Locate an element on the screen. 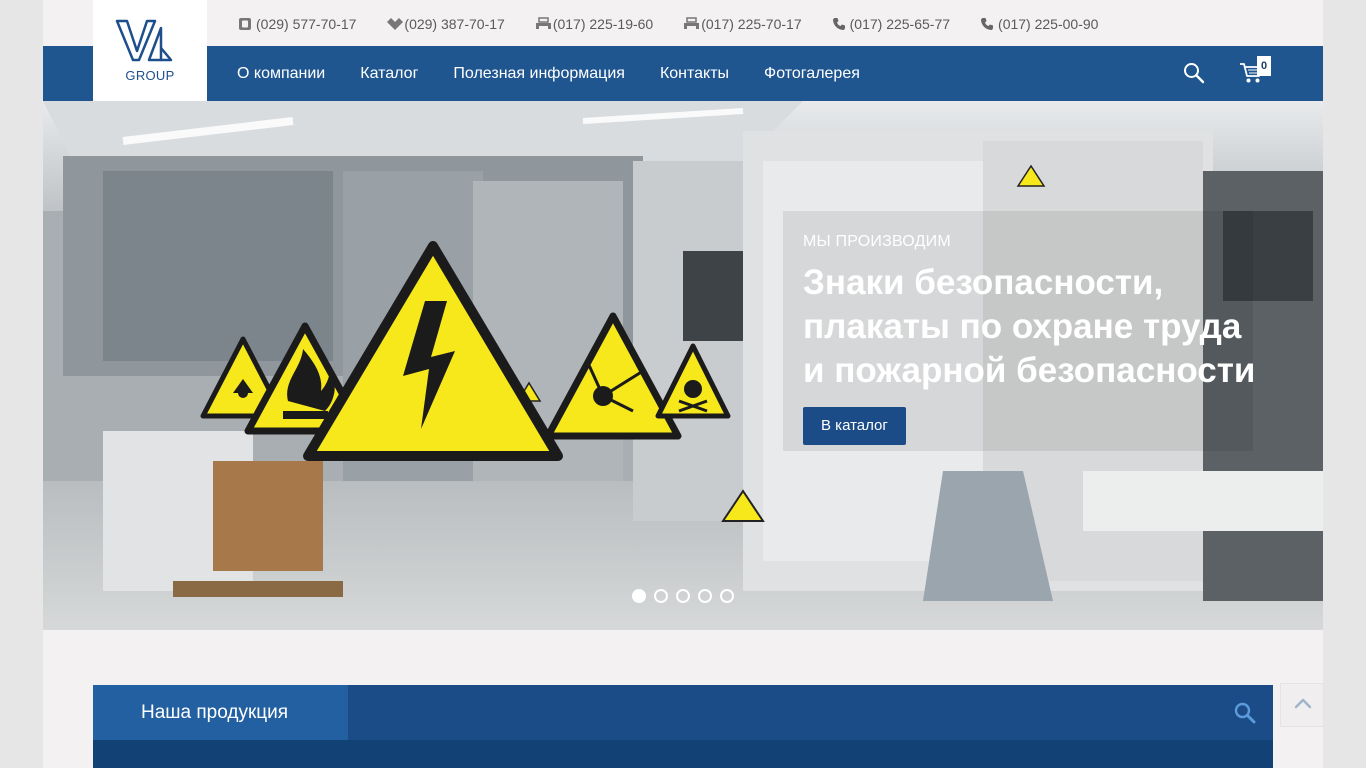 This screenshot has width=1366, height=768. contact-phone-5: (017) 225-65-77 is located at coordinates (891, 24).